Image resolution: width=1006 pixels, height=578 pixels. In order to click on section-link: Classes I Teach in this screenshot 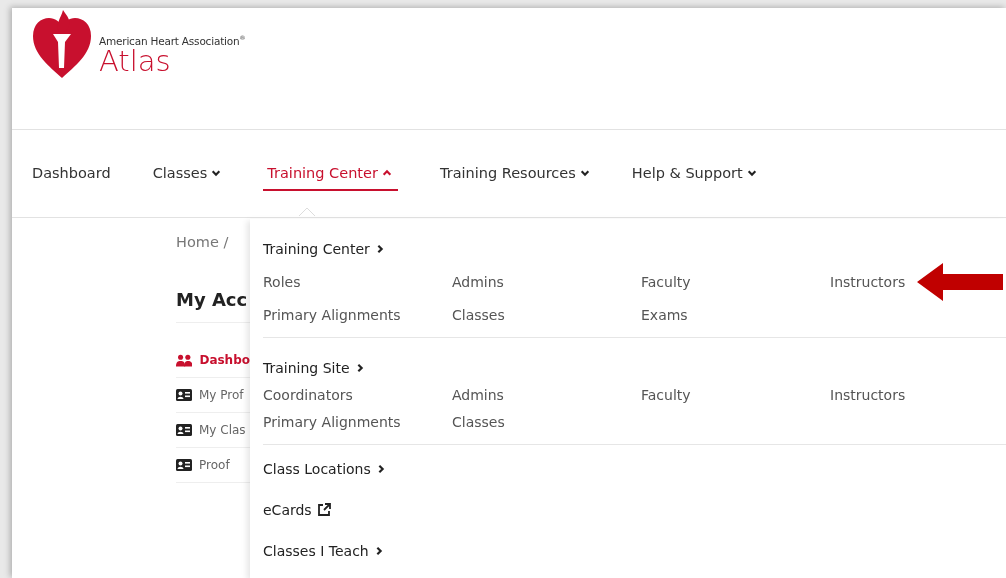, I will do `click(323, 551)`.